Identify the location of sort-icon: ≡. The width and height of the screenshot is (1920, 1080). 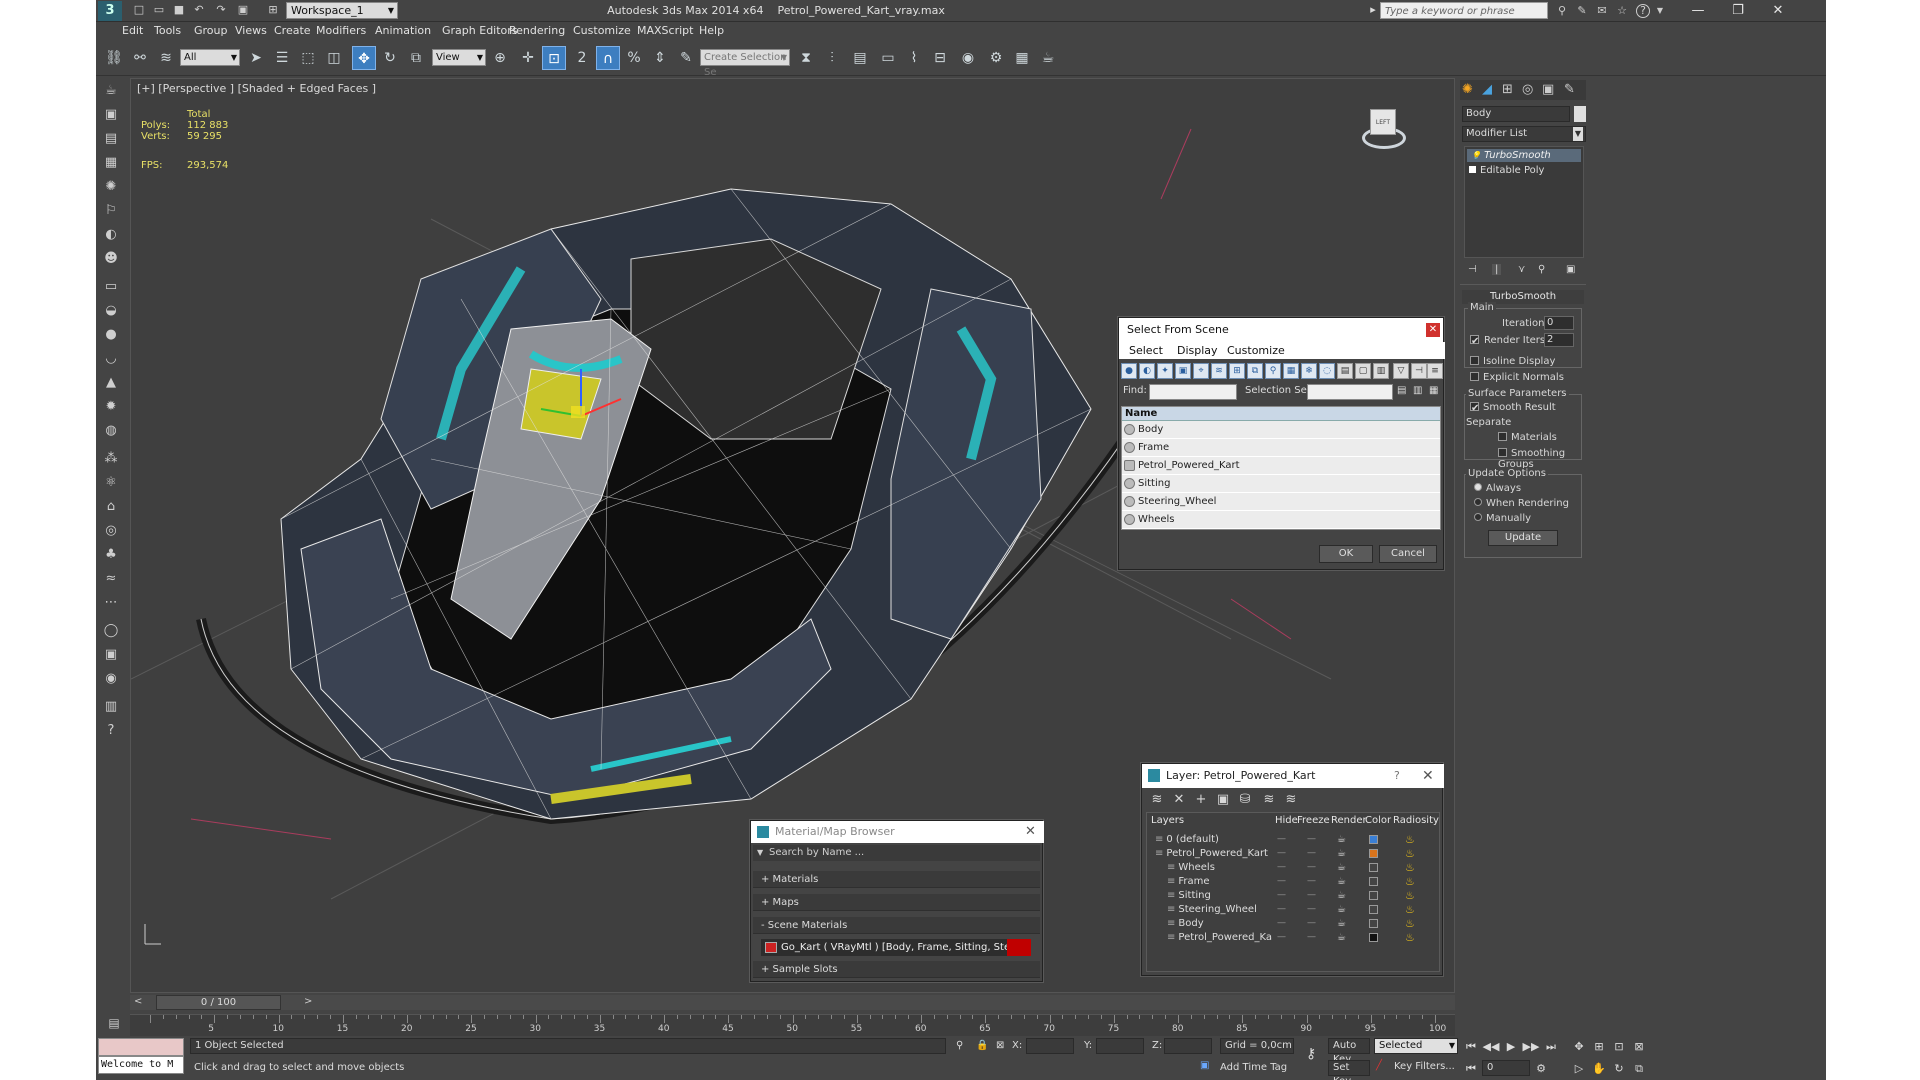
(1435, 371).